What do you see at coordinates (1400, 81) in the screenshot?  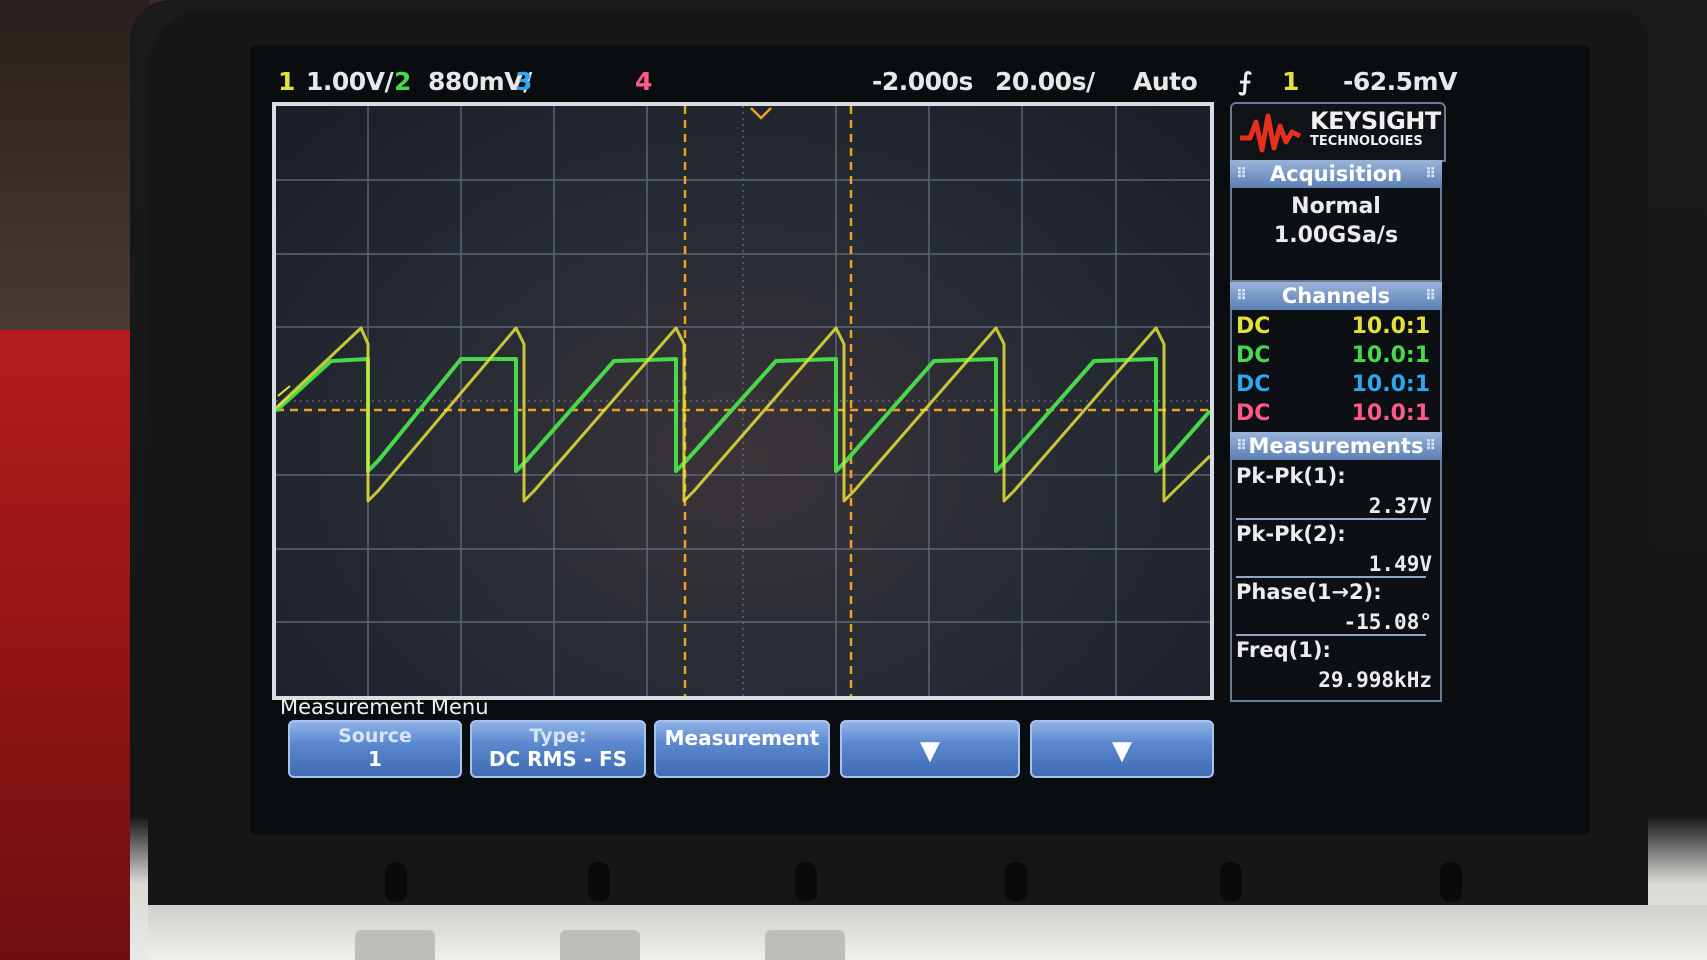 I see `trigger-level: -62.5mV` at bounding box center [1400, 81].